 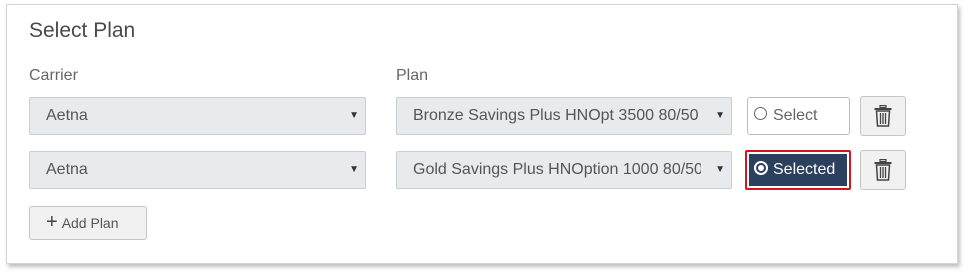 I want to click on plan-select-value: Bronze Savings Plus HNOpt 3500 80/50, so click(x=556, y=115).